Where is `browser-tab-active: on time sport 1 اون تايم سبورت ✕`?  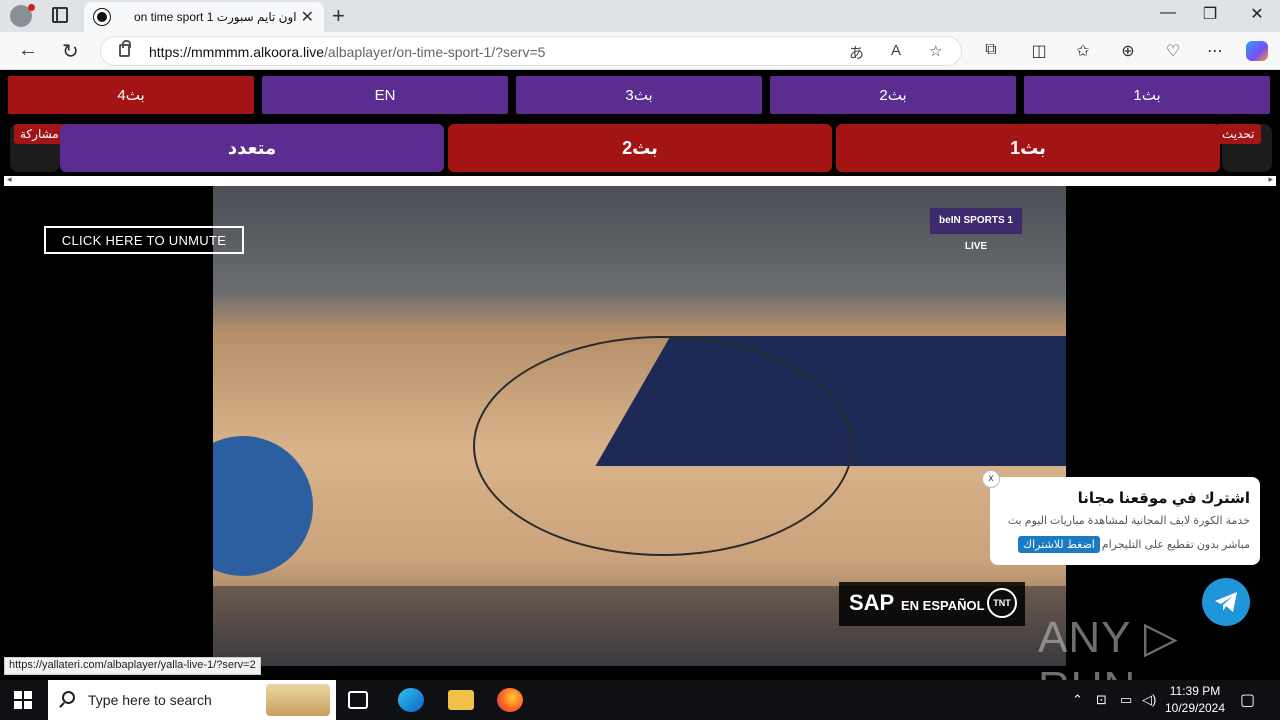 browser-tab-active: on time sport 1 اون تايم سبورت ✕ is located at coordinates (204, 17).